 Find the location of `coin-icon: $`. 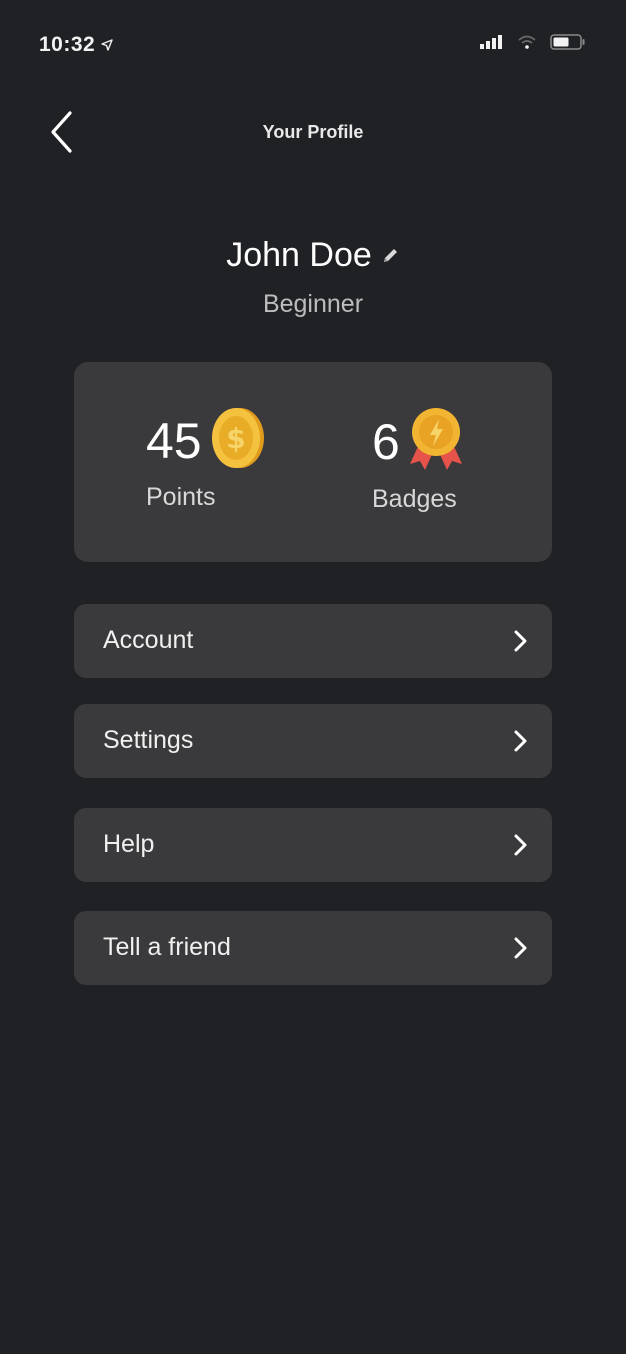

coin-icon: $ is located at coordinates (238, 440).